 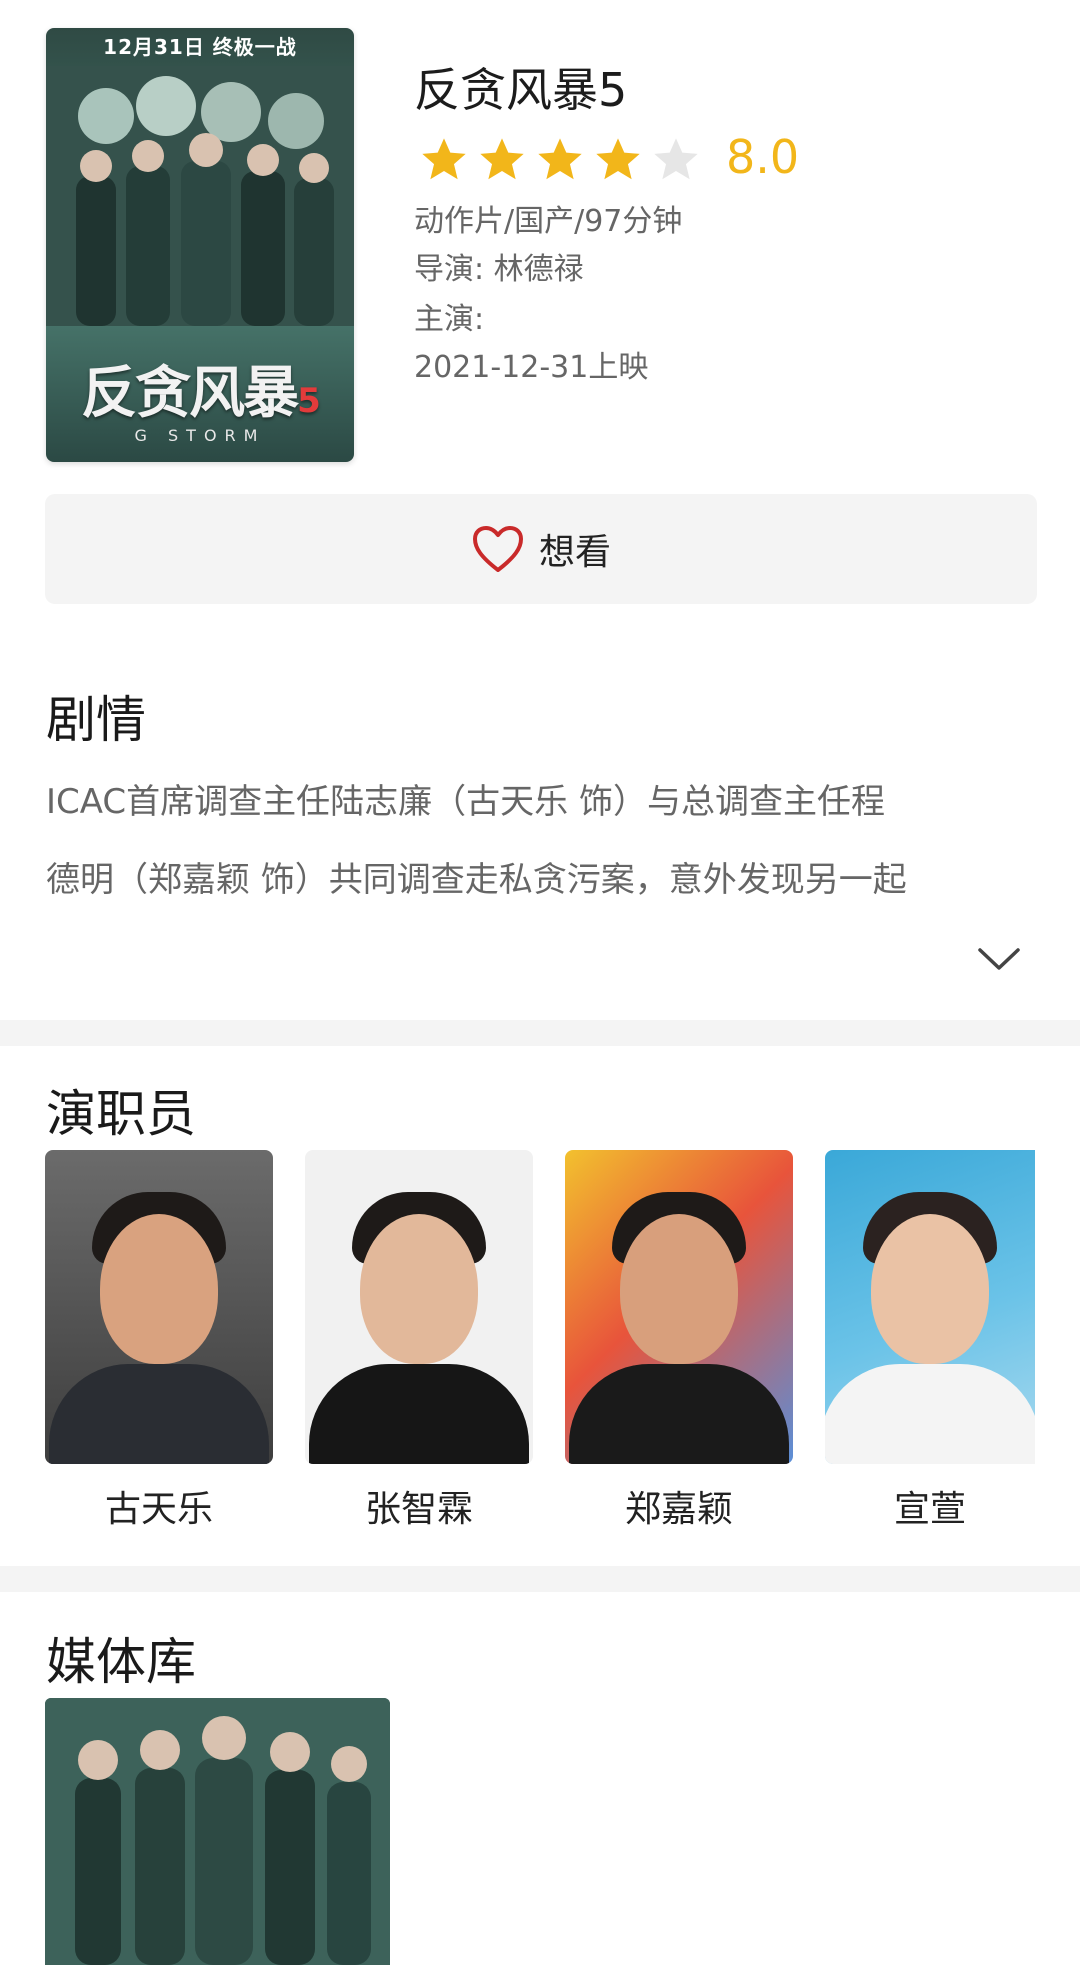 I want to click on plot-text-line-1: ICAC首席调查主任陆志廉（古天乐 饰）与总调查主任程, so click(x=465, y=802).